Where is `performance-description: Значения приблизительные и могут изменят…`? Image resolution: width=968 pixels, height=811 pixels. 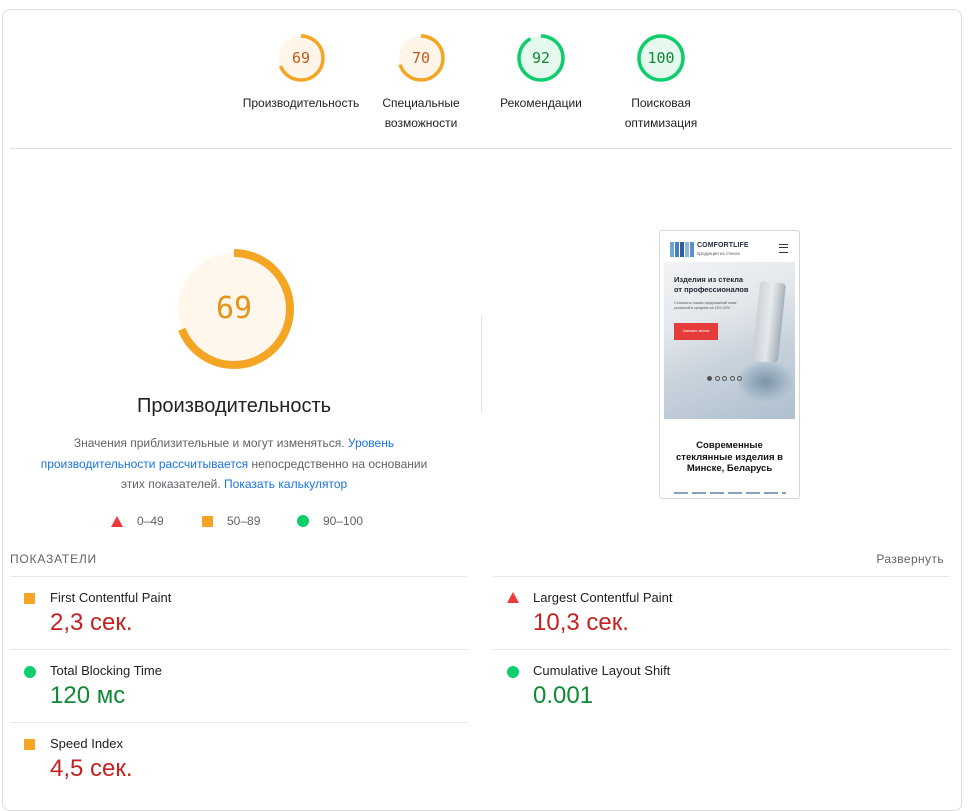
performance-description: Значения приблизительные и могут изменят… is located at coordinates (234, 464).